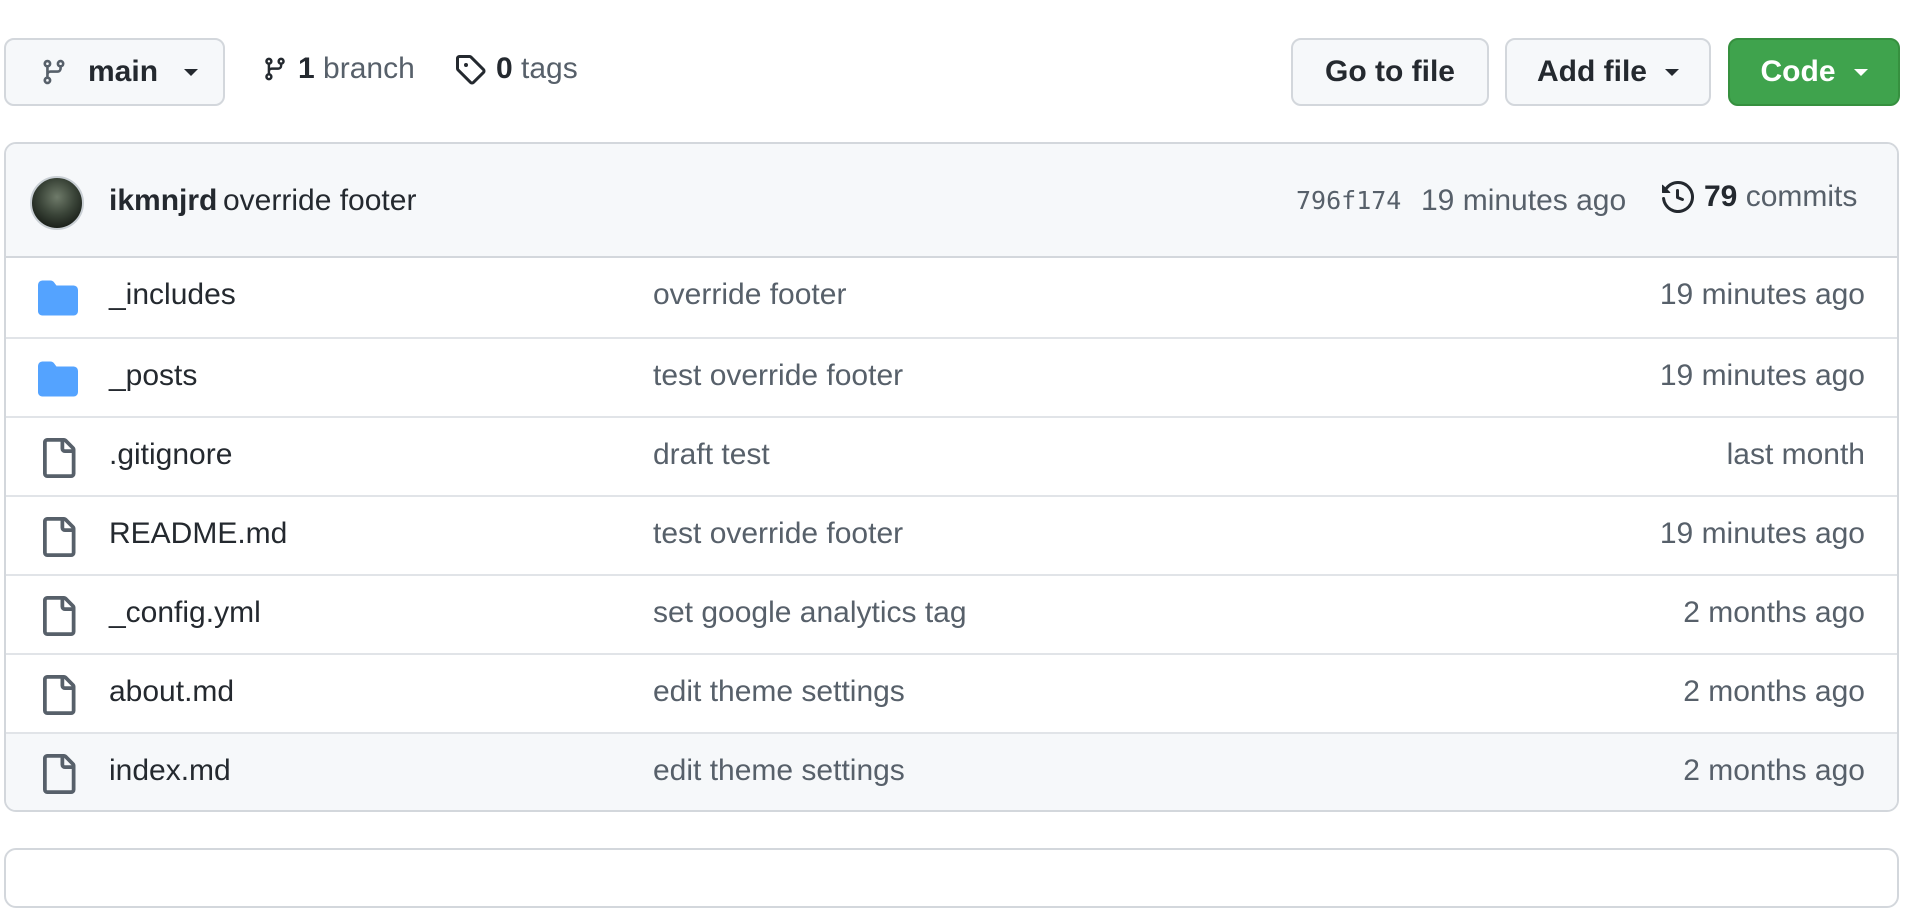 The height and width of the screenshot is (908, 1920). I want to click on file-name: _config.yml, so click(185, 613).